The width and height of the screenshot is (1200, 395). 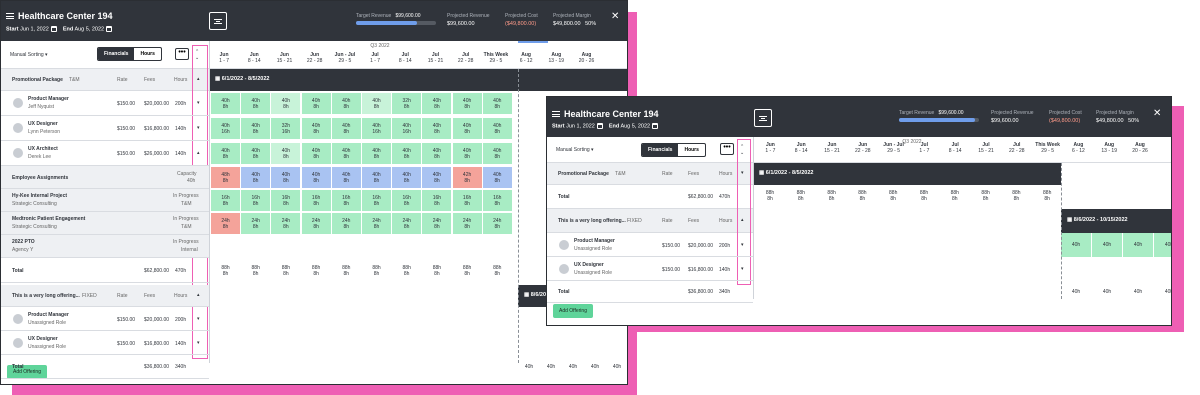 What do you see at coordinates (727, 149) in the screenshot?
I see `more-options-button: •••` at bounding box center [727, 149].